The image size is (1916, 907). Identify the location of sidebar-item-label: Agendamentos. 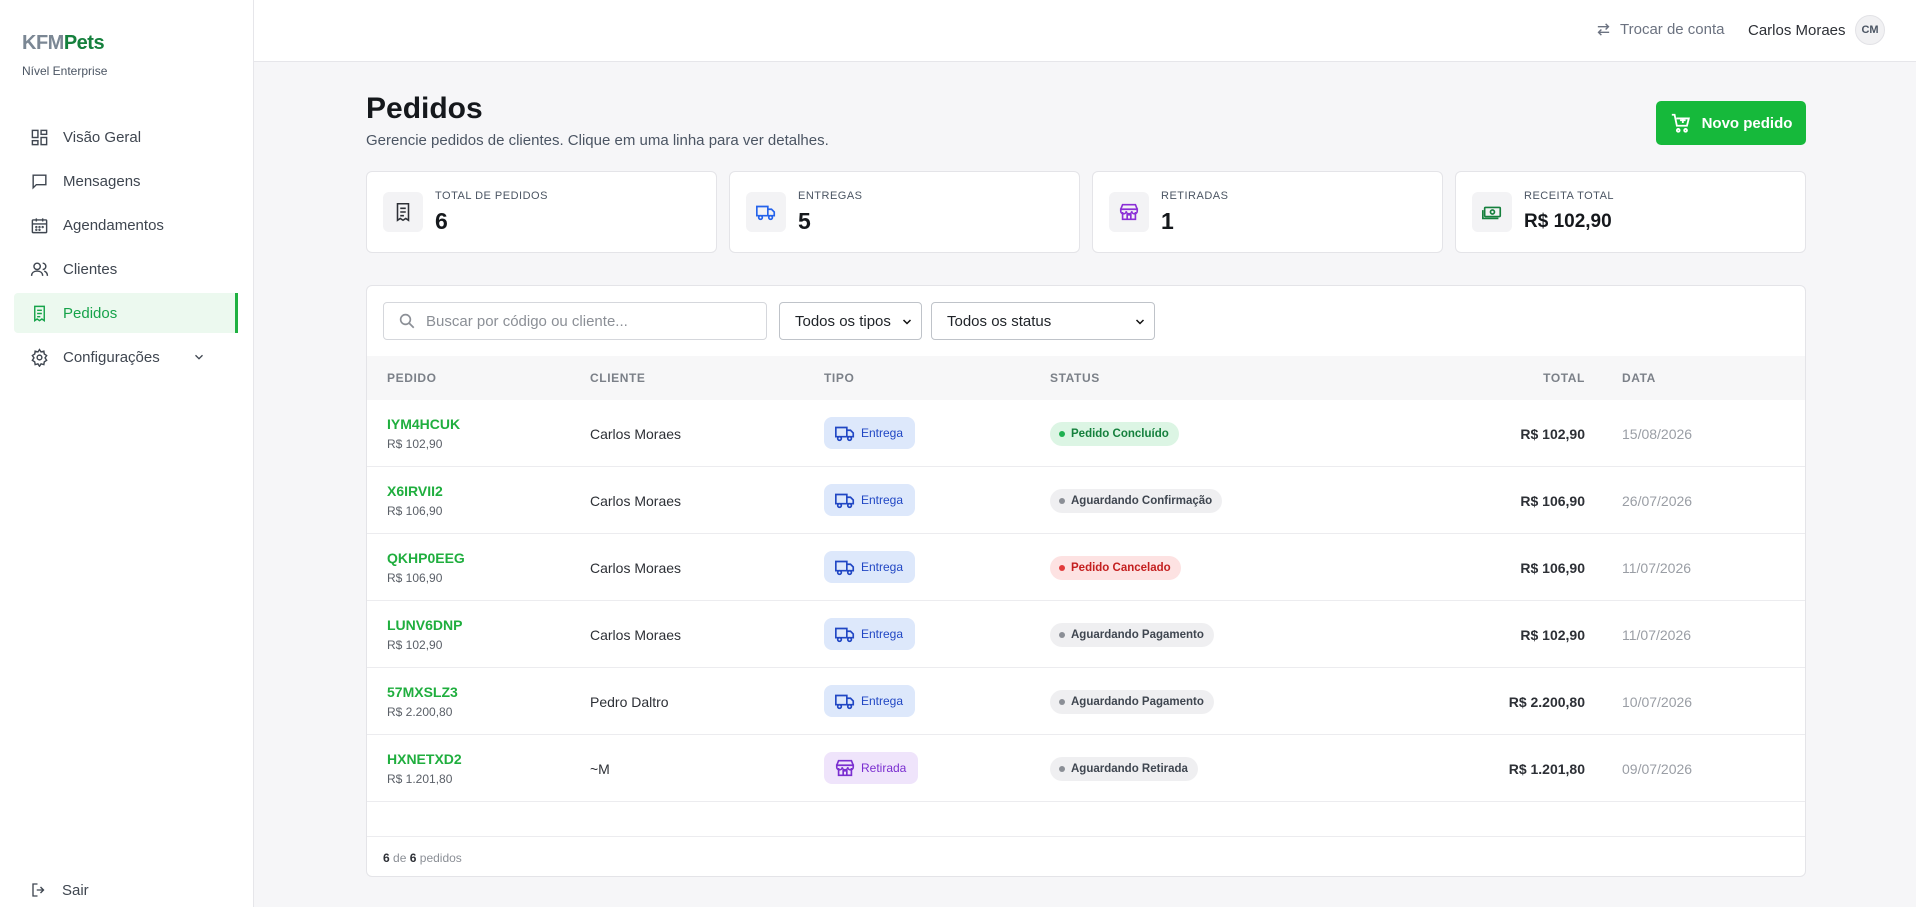
(113, 225).